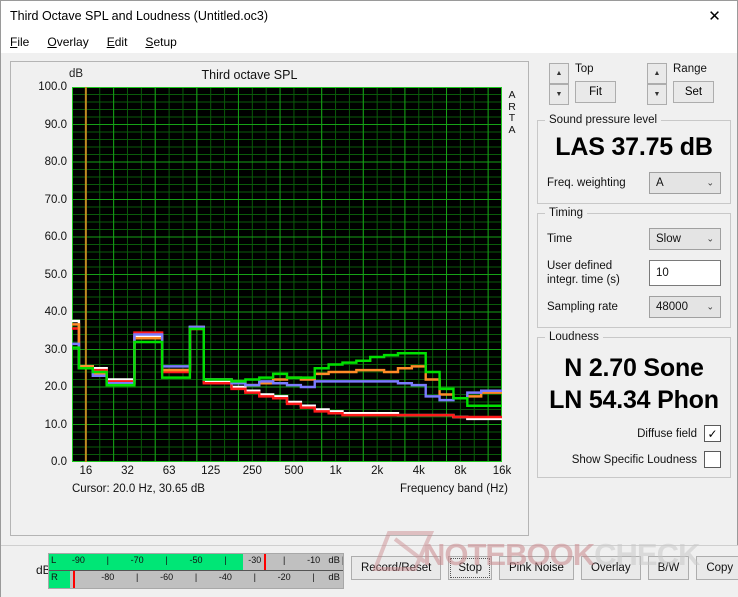  Describe the element at coordinates (55, 124) in the screenshot. I see `y-axis-tick-label: 90.0` at that location.